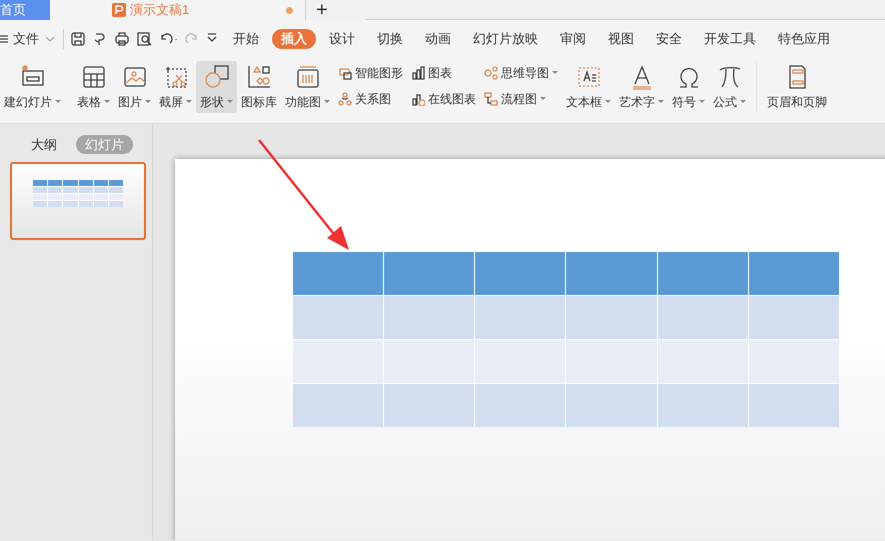  What do you see at coordinates (621, 39) in the screenshot?
I see `ribbon-tab: 视图` at bounding box center [621, 39].